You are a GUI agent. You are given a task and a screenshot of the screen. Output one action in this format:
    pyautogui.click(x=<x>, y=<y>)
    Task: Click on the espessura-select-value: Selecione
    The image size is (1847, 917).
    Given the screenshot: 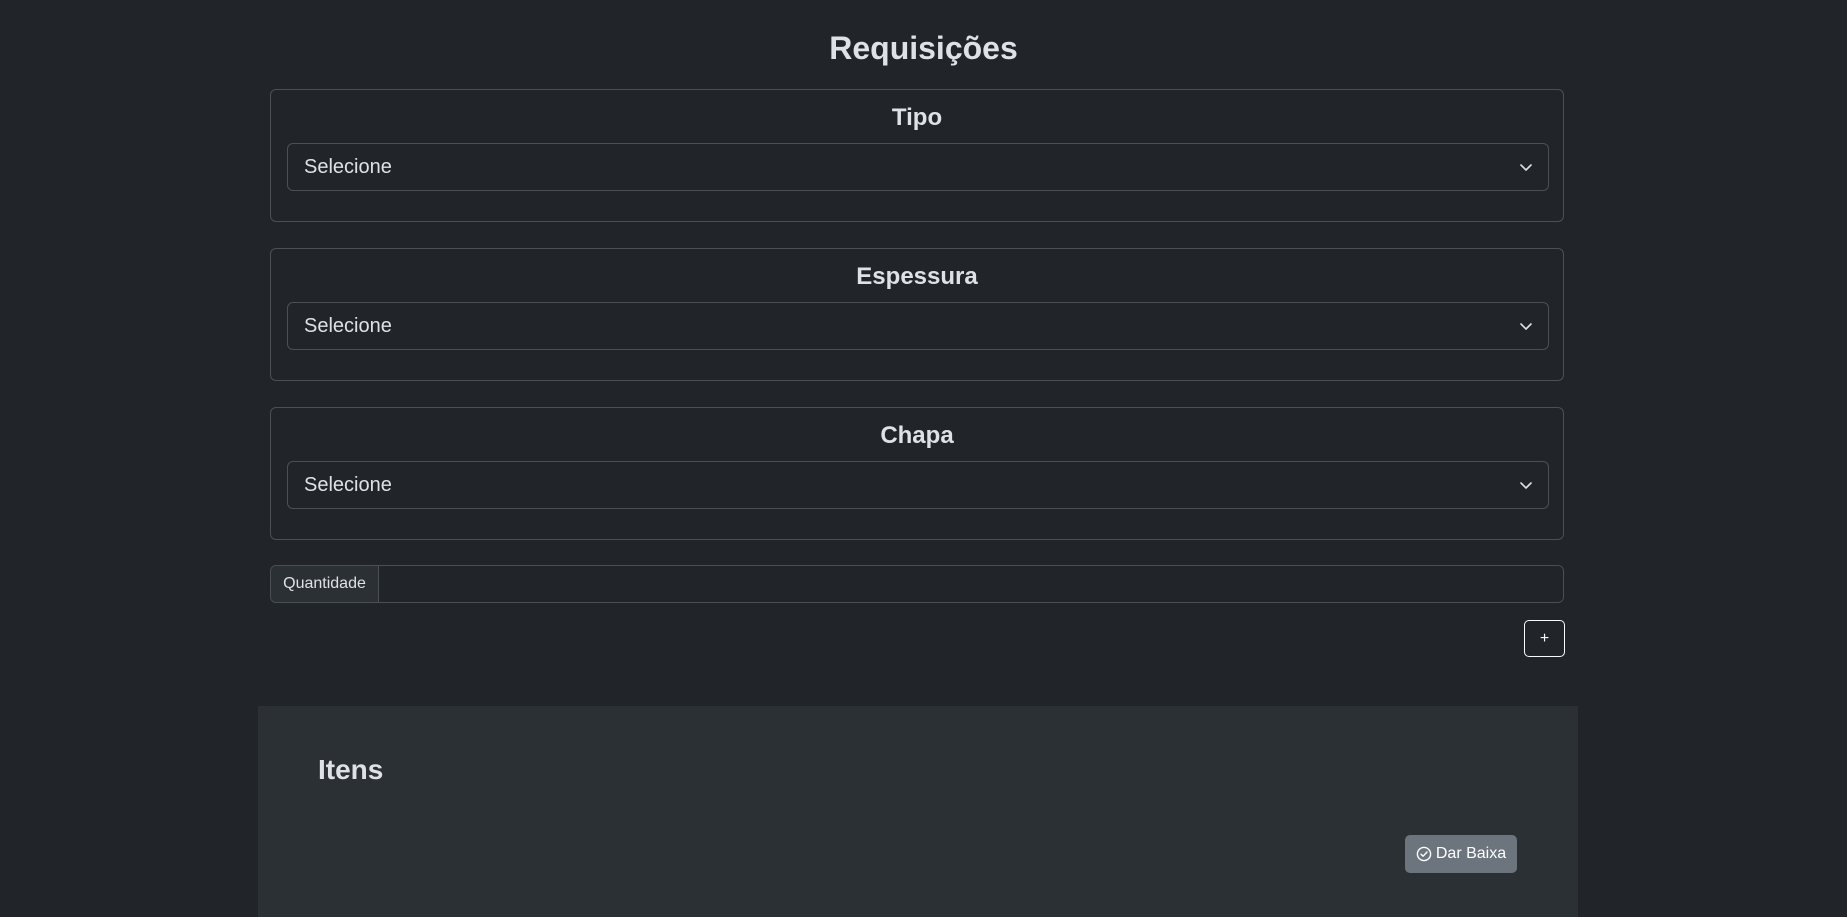 What is the action you would take?
    pyautogui.click(x=348, y=326)
    